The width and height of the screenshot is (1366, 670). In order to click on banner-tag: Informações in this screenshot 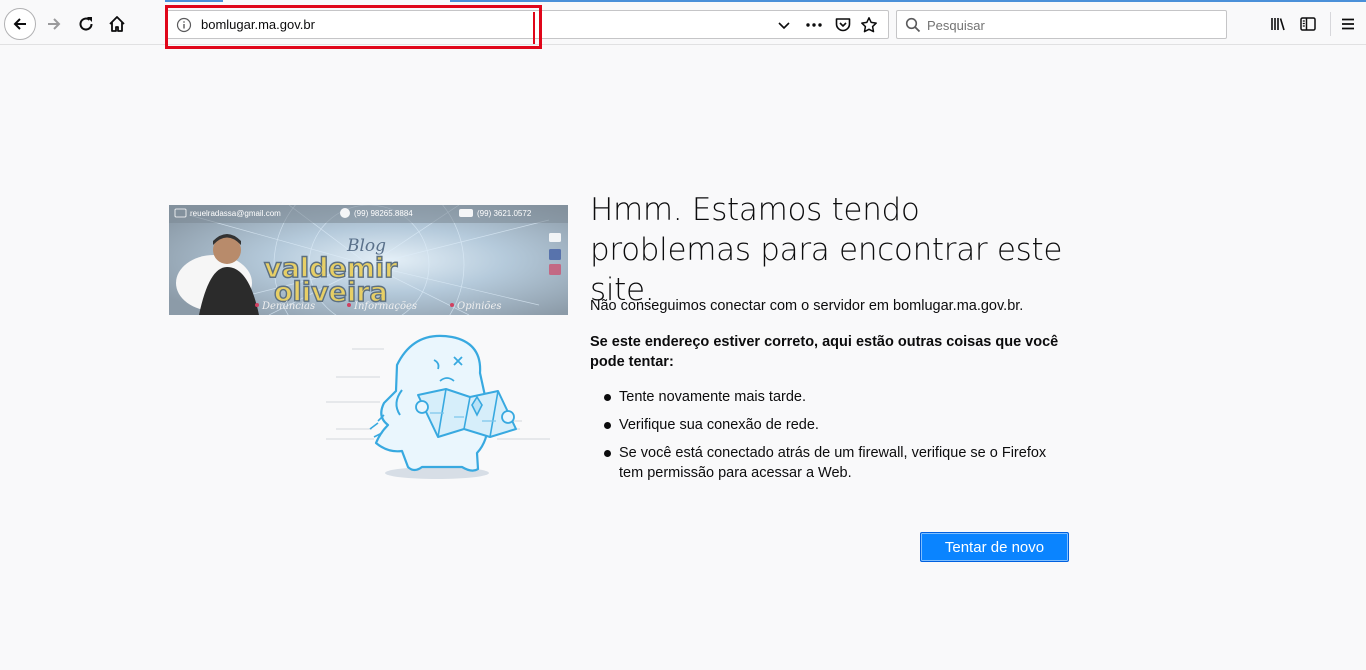, I will do `click(385, 306)`.